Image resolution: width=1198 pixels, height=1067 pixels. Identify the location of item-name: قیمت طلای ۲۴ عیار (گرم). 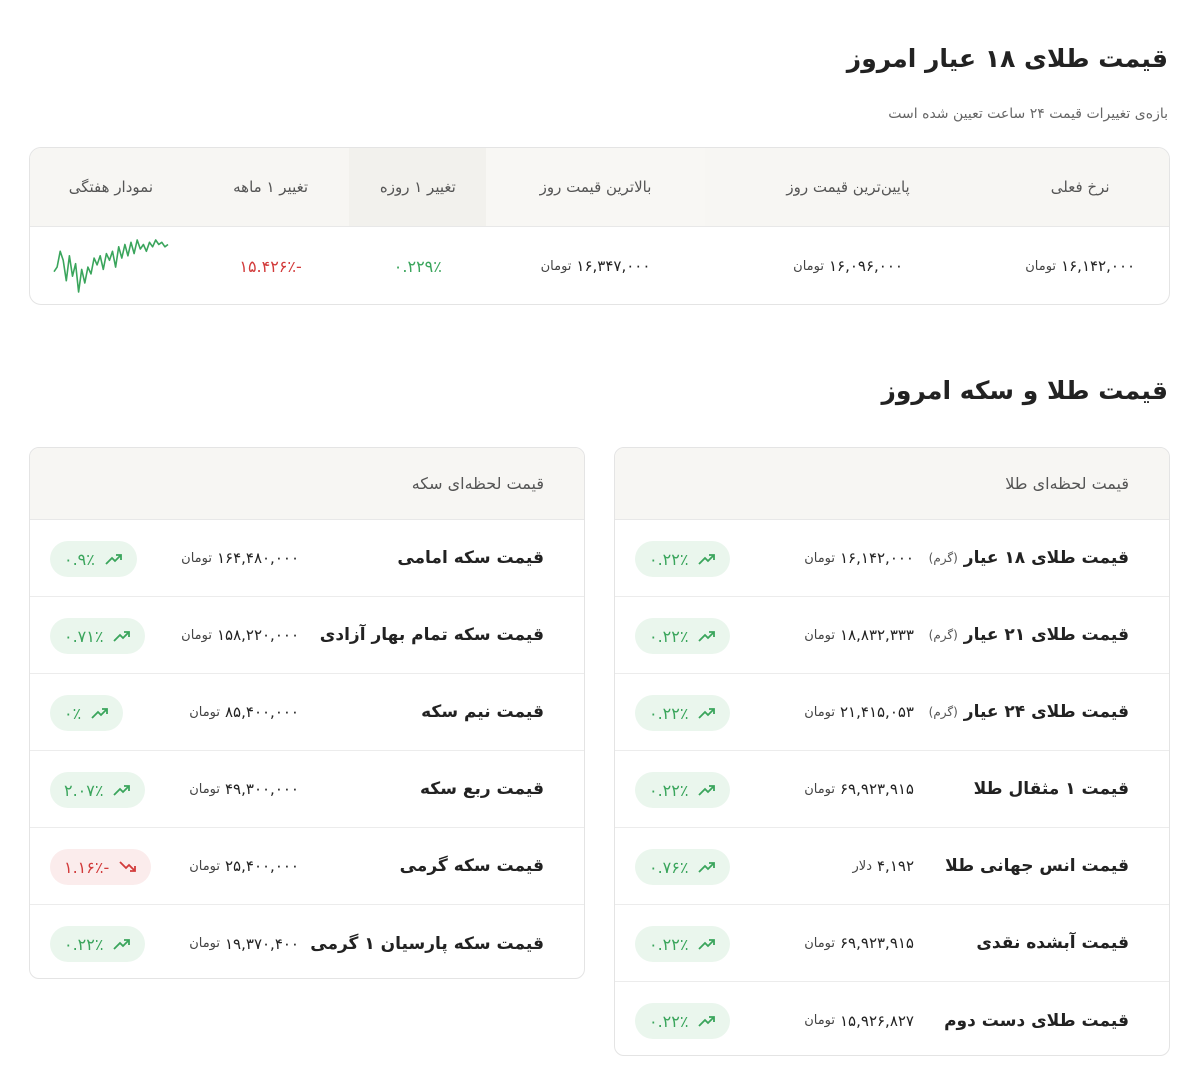
(1029, 712).